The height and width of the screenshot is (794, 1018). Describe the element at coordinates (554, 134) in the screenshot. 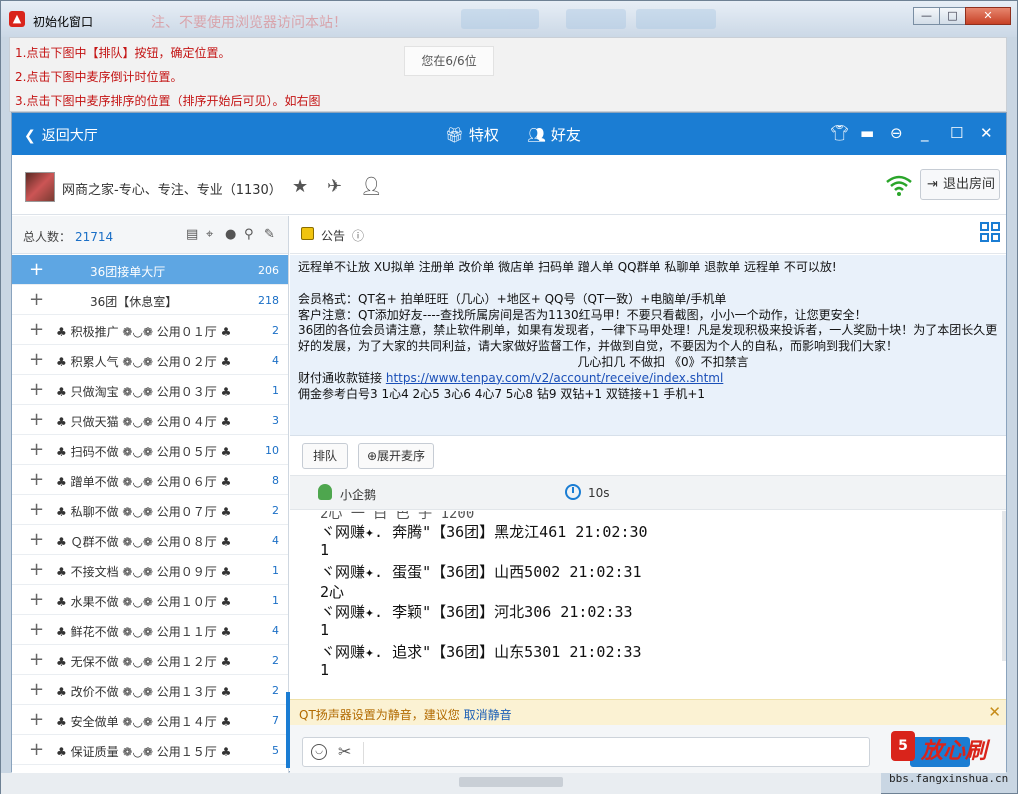

I see `tab-friends: 👥︎ 好友` at that location.